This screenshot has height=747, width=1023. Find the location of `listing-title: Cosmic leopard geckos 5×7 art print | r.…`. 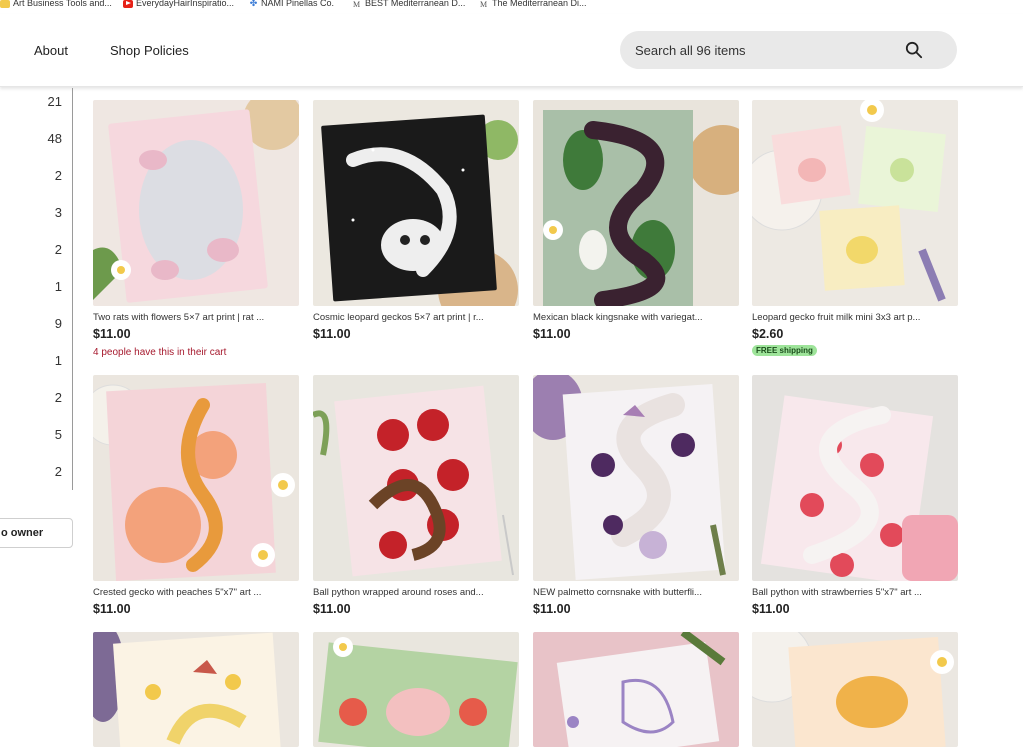

listing-title: Cosmic leopard geckos 5×7 art print | r.… is located at coordinates (416, 317).